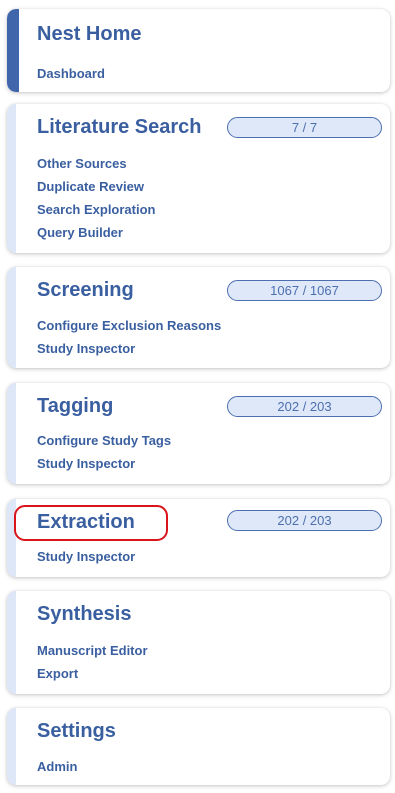 This screenshot has height=793, width=395. I want to click on admin-link: Admin, so click(57, 766).